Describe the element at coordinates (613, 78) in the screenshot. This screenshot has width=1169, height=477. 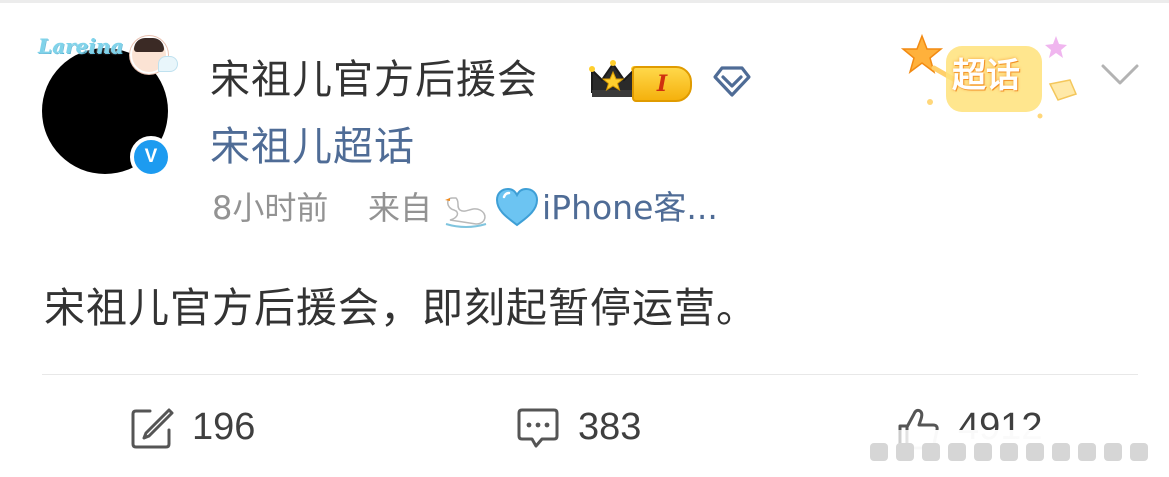
I see `crown-icon` at that location.